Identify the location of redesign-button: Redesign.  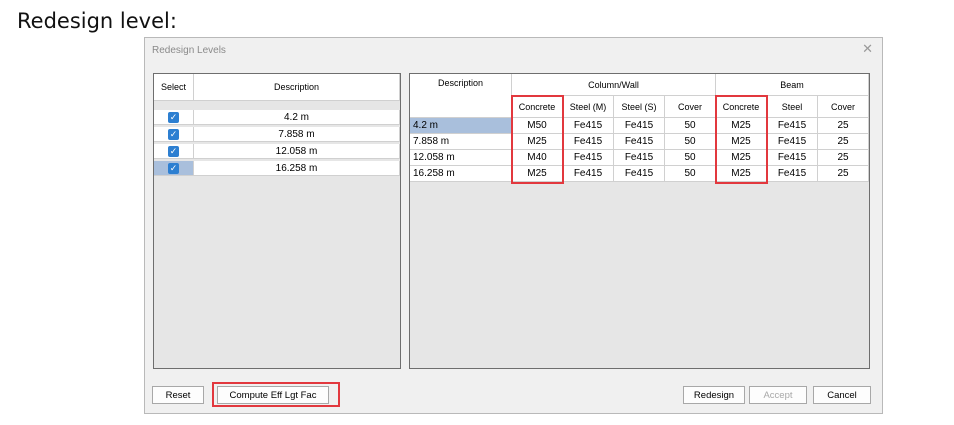
(714, 395).